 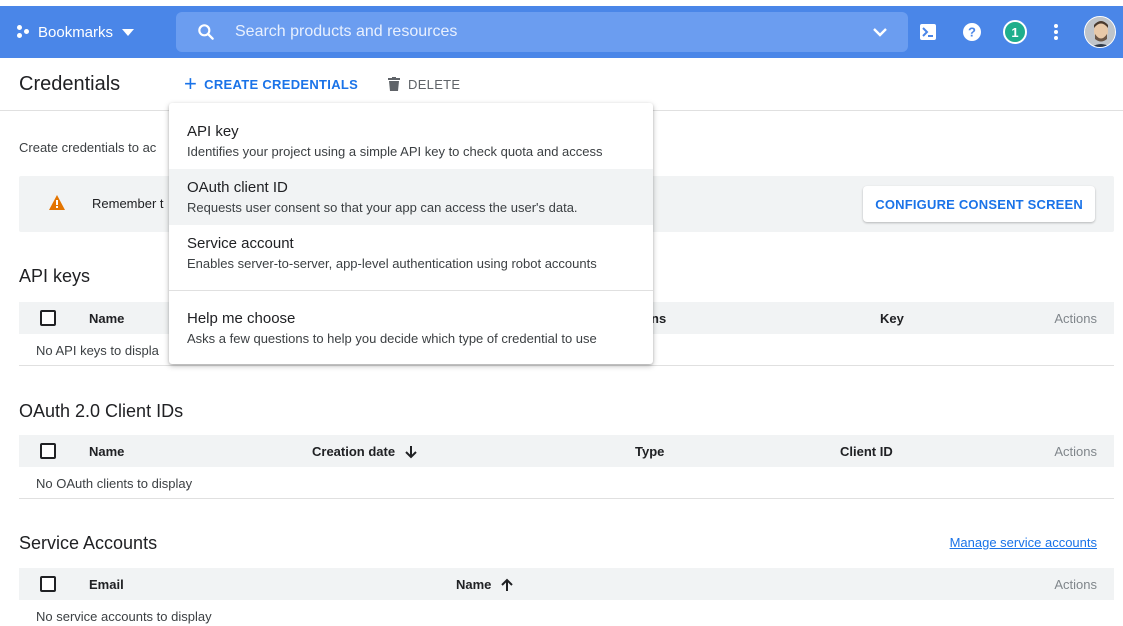 What do you see at coordinates (97, 350) in the screenshot?
I see `empty-message: No API keys to displa` at bounding box center [97, 350].